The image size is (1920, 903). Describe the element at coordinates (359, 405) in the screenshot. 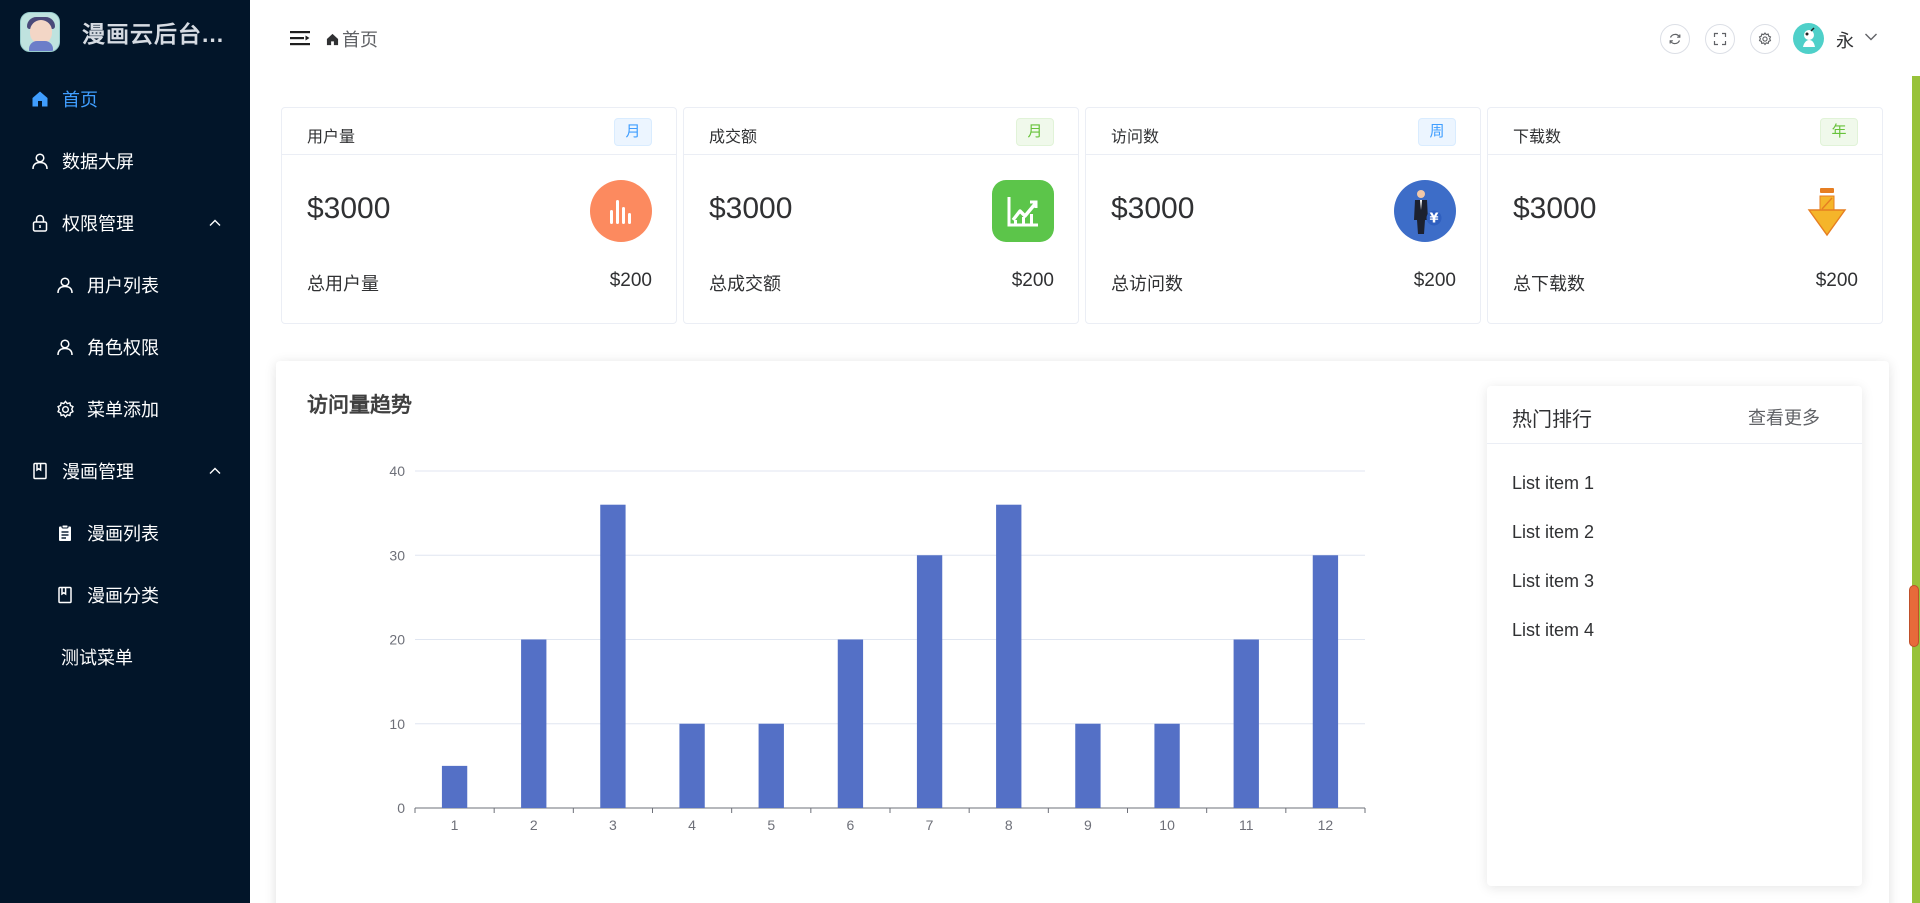

I see `panel-title: 访问量趋势` at that location.